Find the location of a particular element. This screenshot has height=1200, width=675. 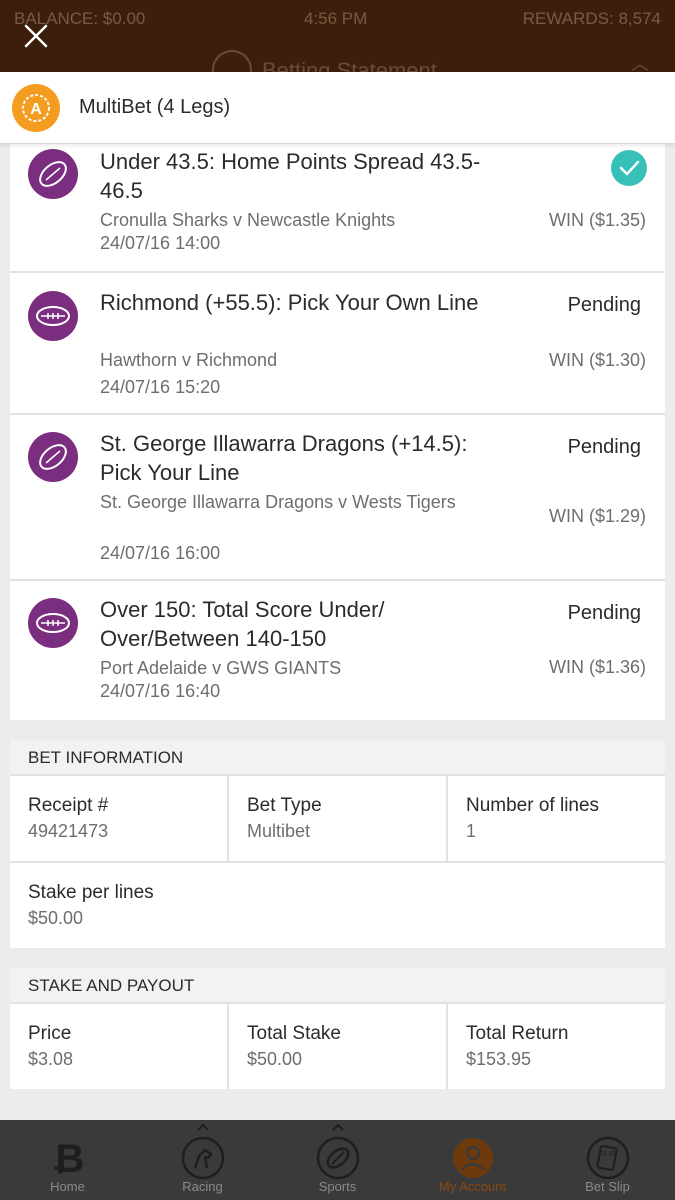

section-heading: STAKE AND PAYOUT is located at coordinates (337, 986).